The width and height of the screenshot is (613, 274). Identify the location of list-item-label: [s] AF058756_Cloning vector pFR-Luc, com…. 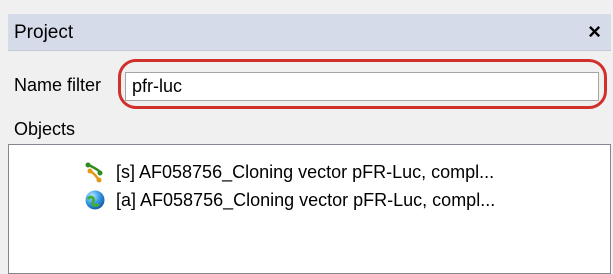
(305, 171).